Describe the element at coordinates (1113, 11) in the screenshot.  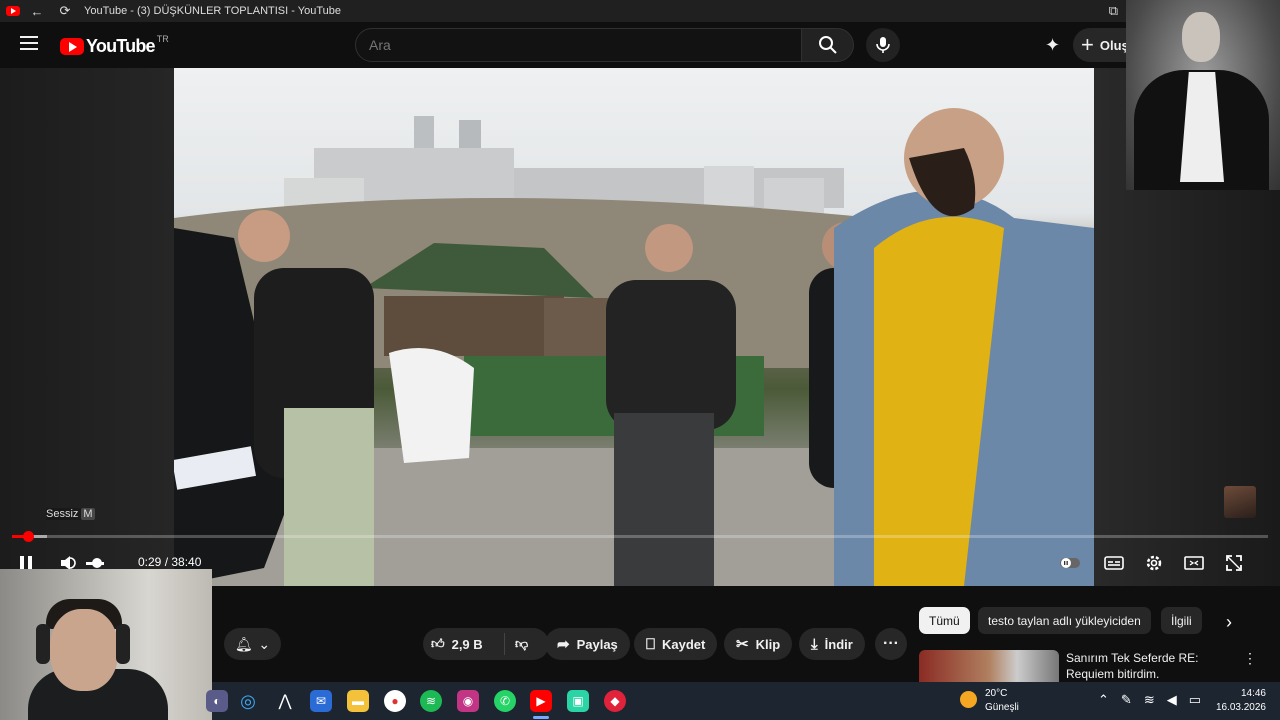
I see `extension-icon: ⧉` at that location.